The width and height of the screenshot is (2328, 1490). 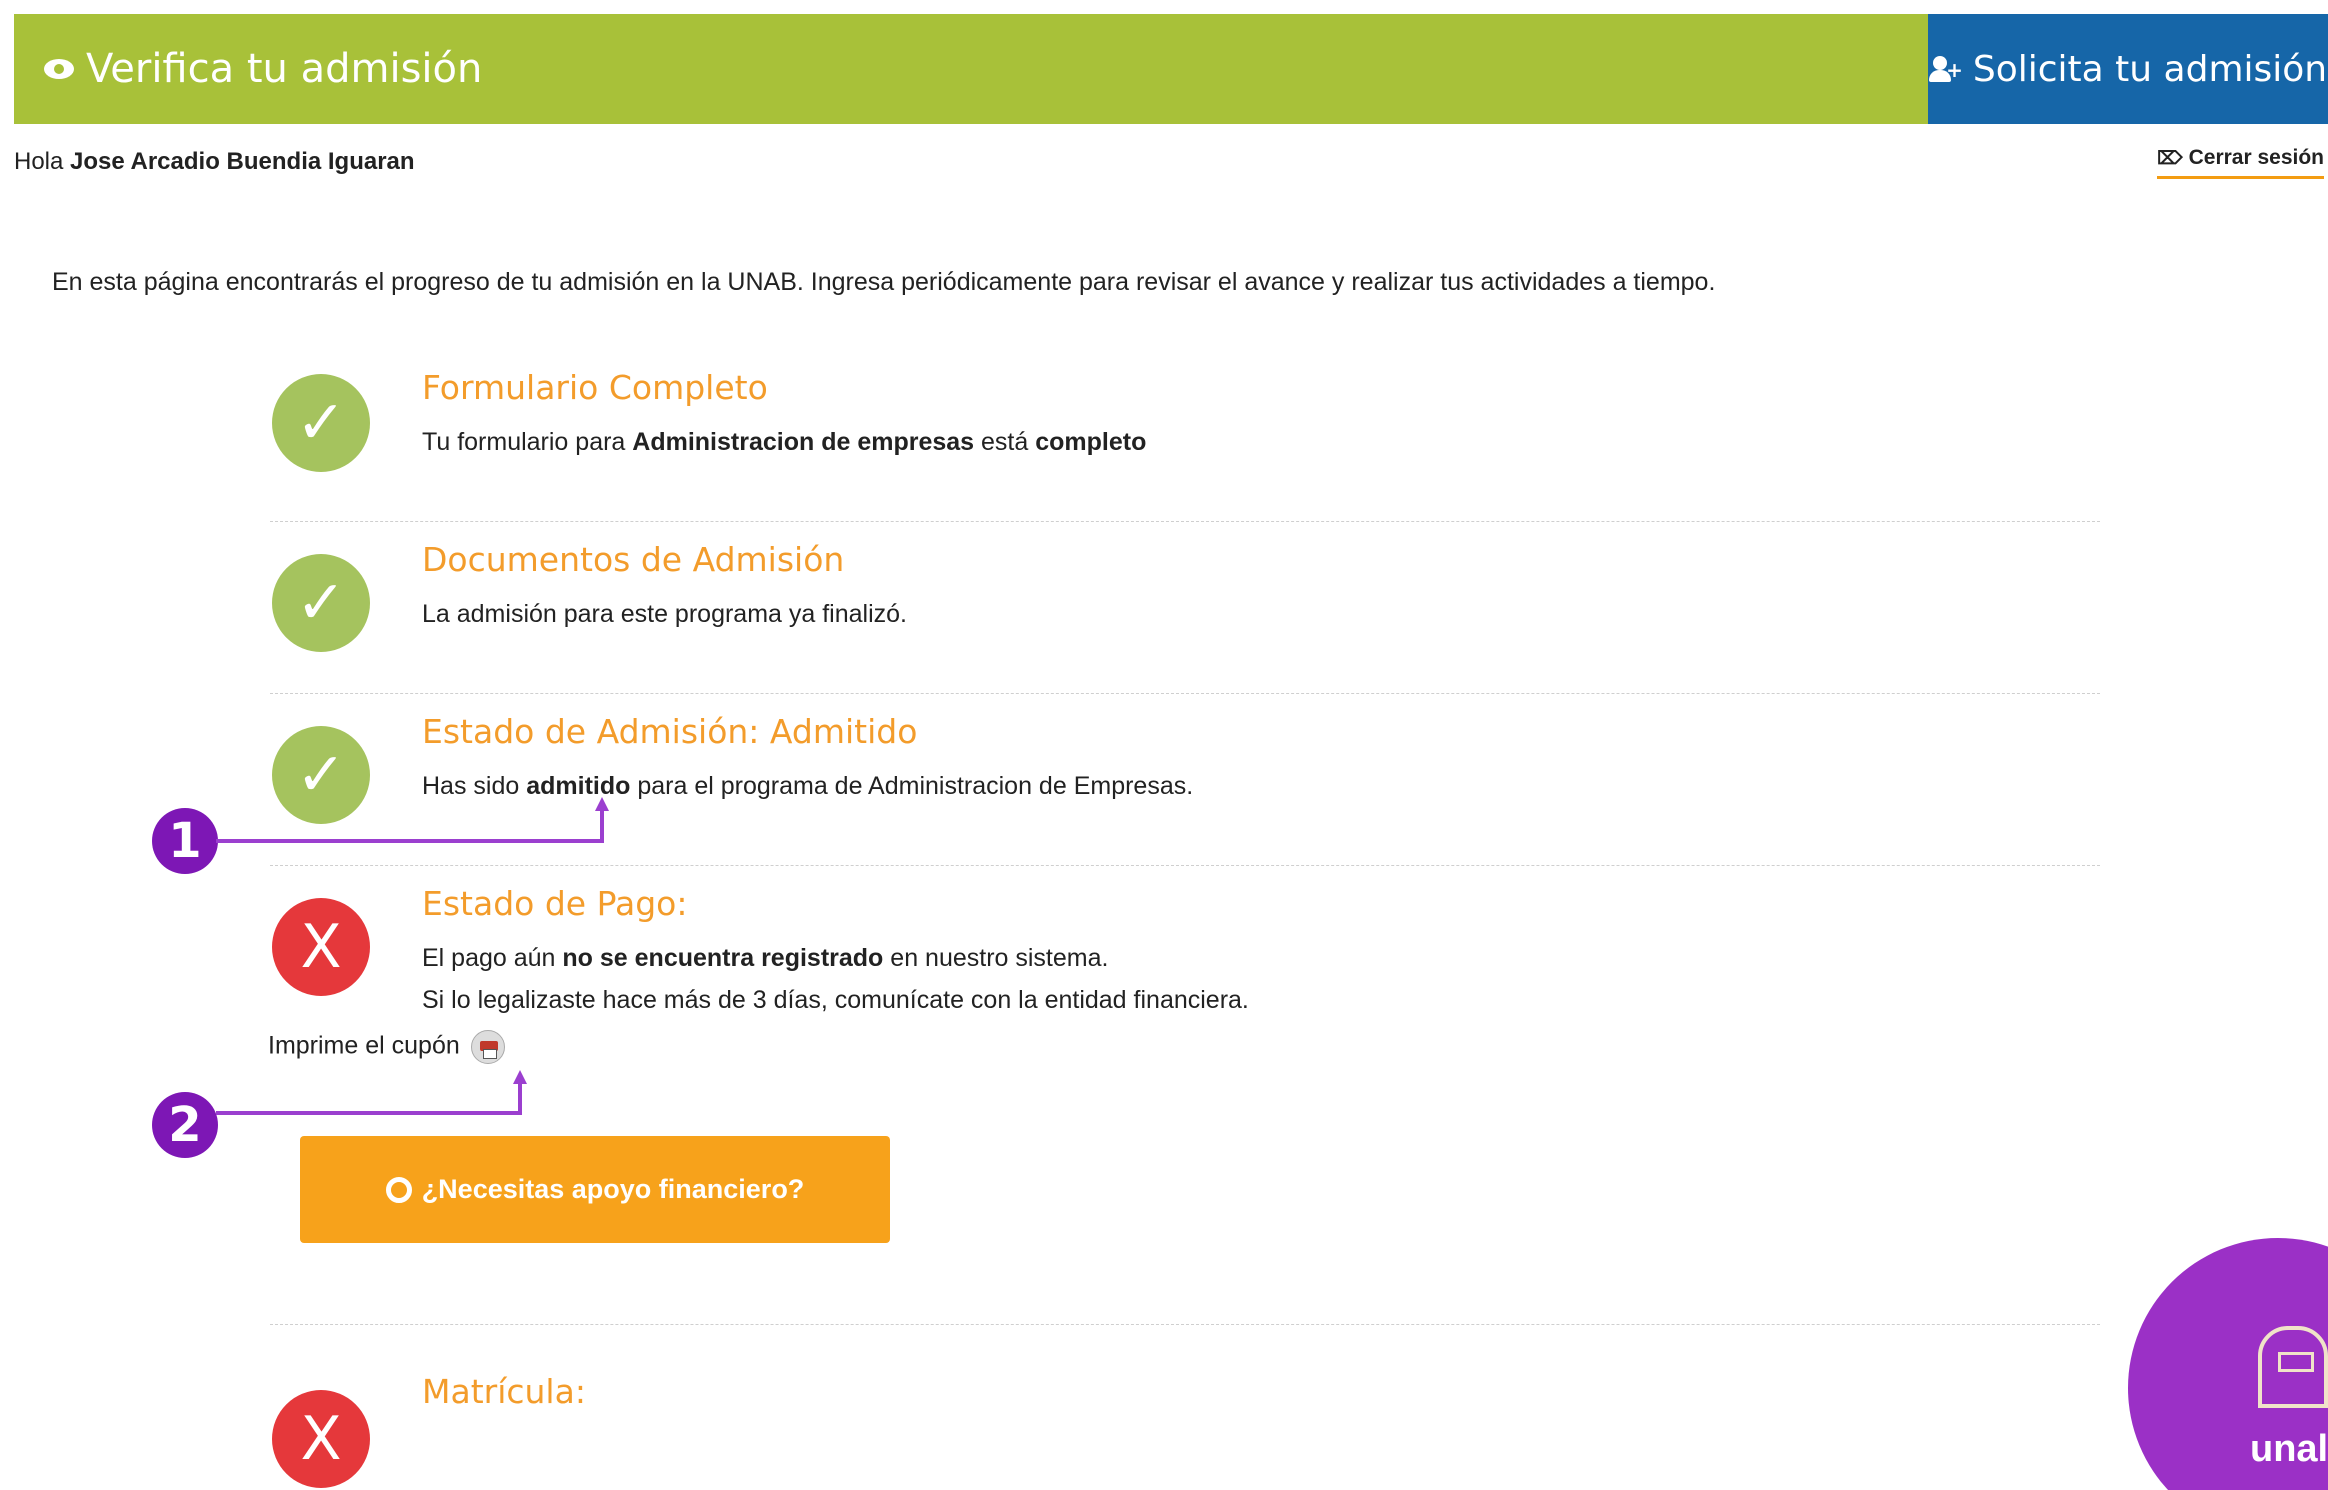 I want to click on callout-2-arrow, so click(x=520, y=1077).